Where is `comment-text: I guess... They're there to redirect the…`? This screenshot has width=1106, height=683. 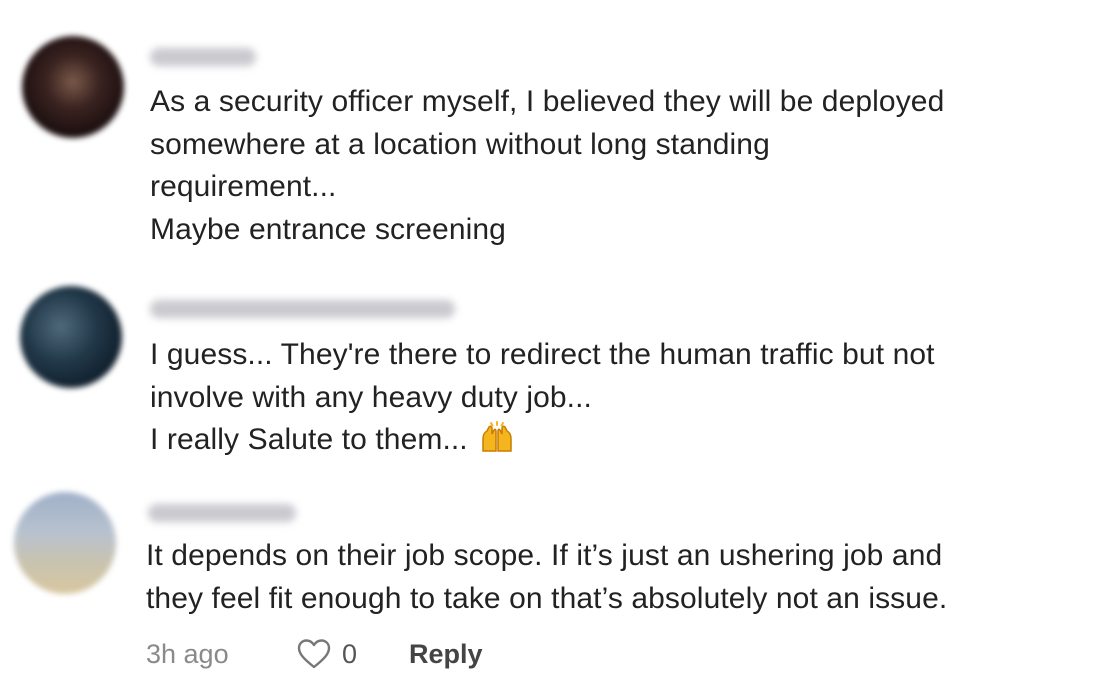 comment-text: I guess... They're there to redirect the… is located at coordinates (542, 398).